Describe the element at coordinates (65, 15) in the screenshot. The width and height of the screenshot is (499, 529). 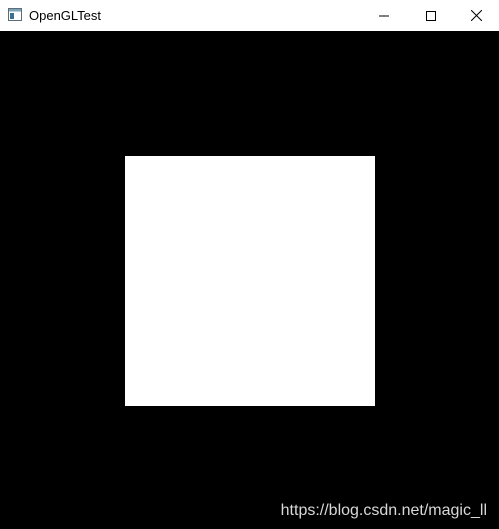
I see `window-title: OpenGLTest` at that location.